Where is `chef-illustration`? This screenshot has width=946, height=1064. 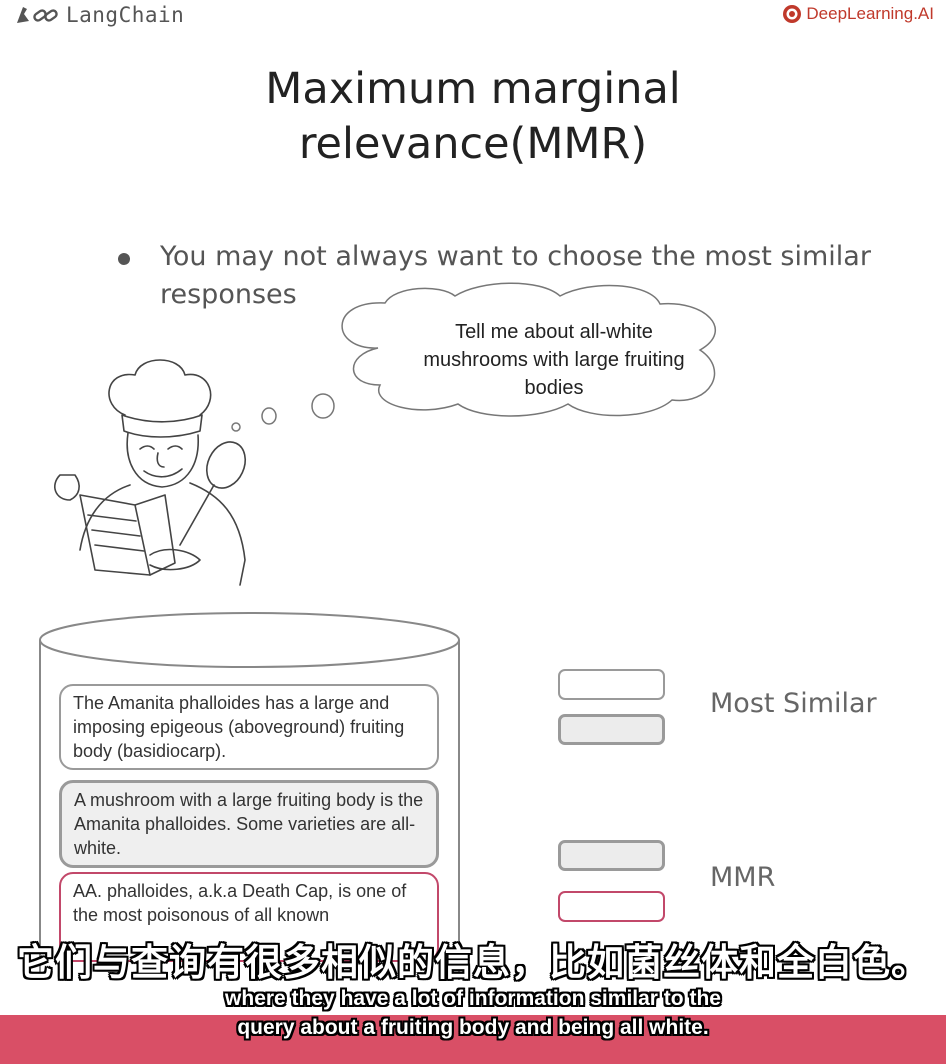
chef-illustration is located at coordinates (150, 472).